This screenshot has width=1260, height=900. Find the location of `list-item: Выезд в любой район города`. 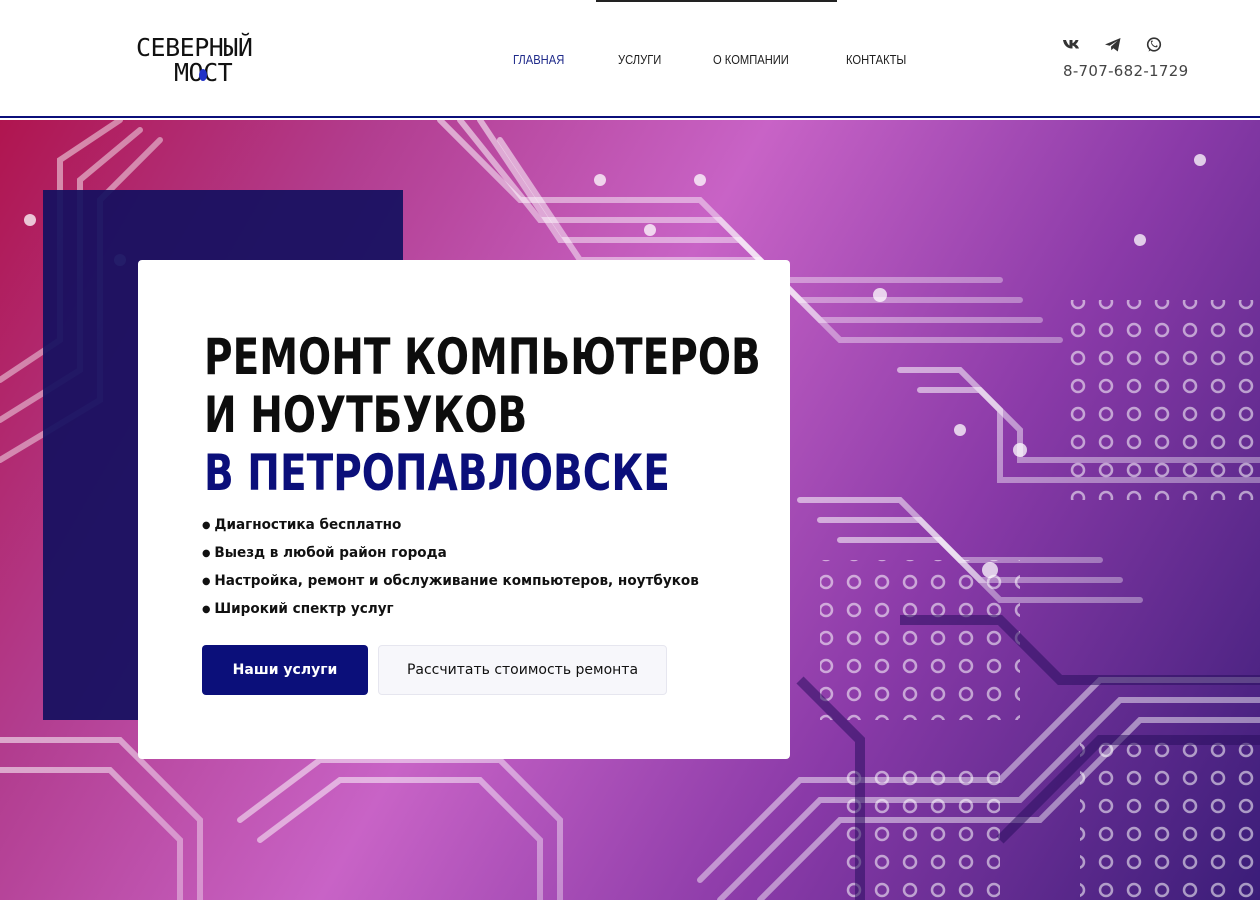

list-item: Выезд в любой район города is located at coordinates (450, 554).